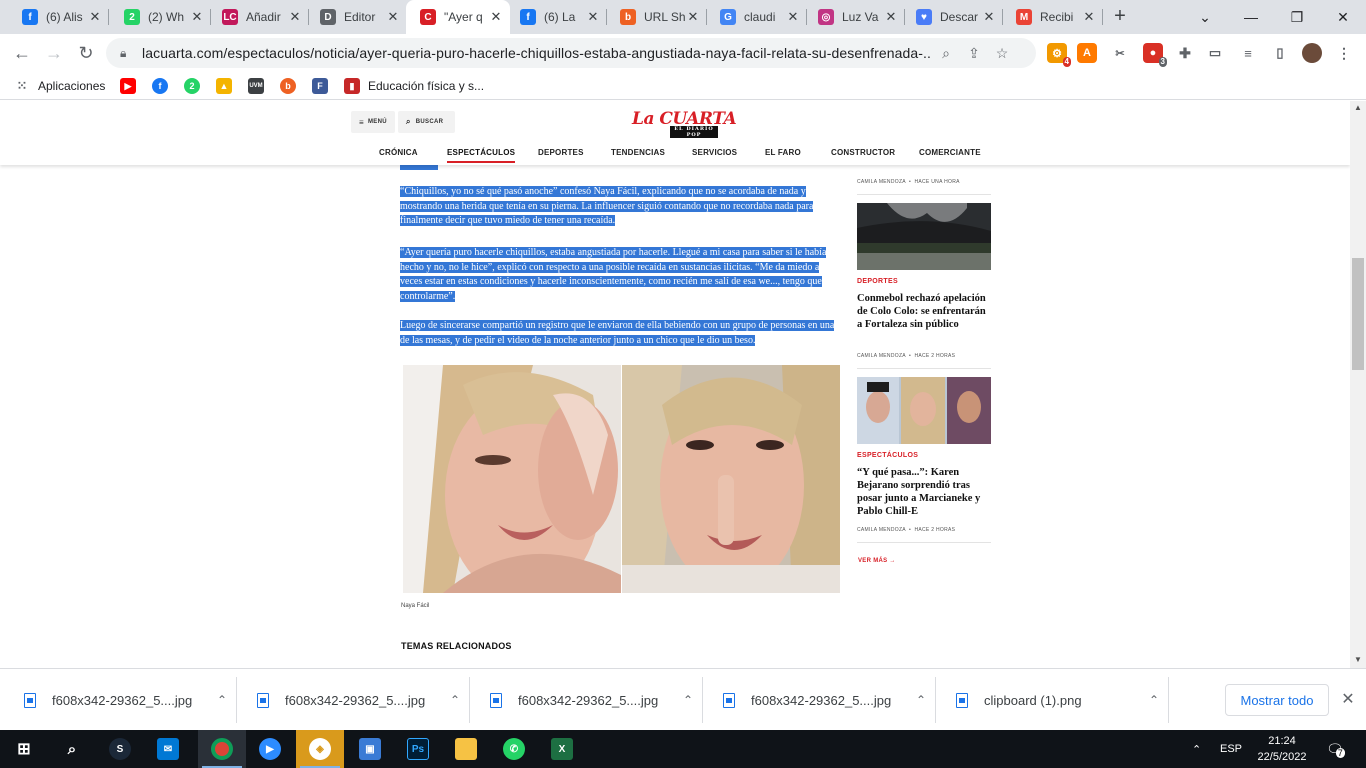 The width and height of the screenshot is (1366, 768). Describe the element at coordinates (86, 53) in the screenshot. I see `reload-button: ↻` at that location.